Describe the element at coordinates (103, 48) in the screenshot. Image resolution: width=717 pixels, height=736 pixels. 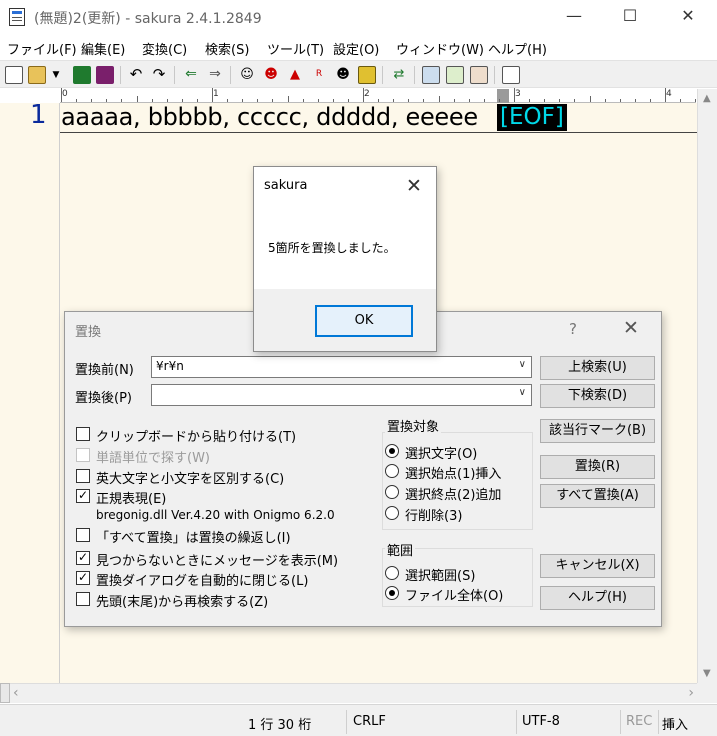
I see `menu-edit: 編集(E)` at that location.